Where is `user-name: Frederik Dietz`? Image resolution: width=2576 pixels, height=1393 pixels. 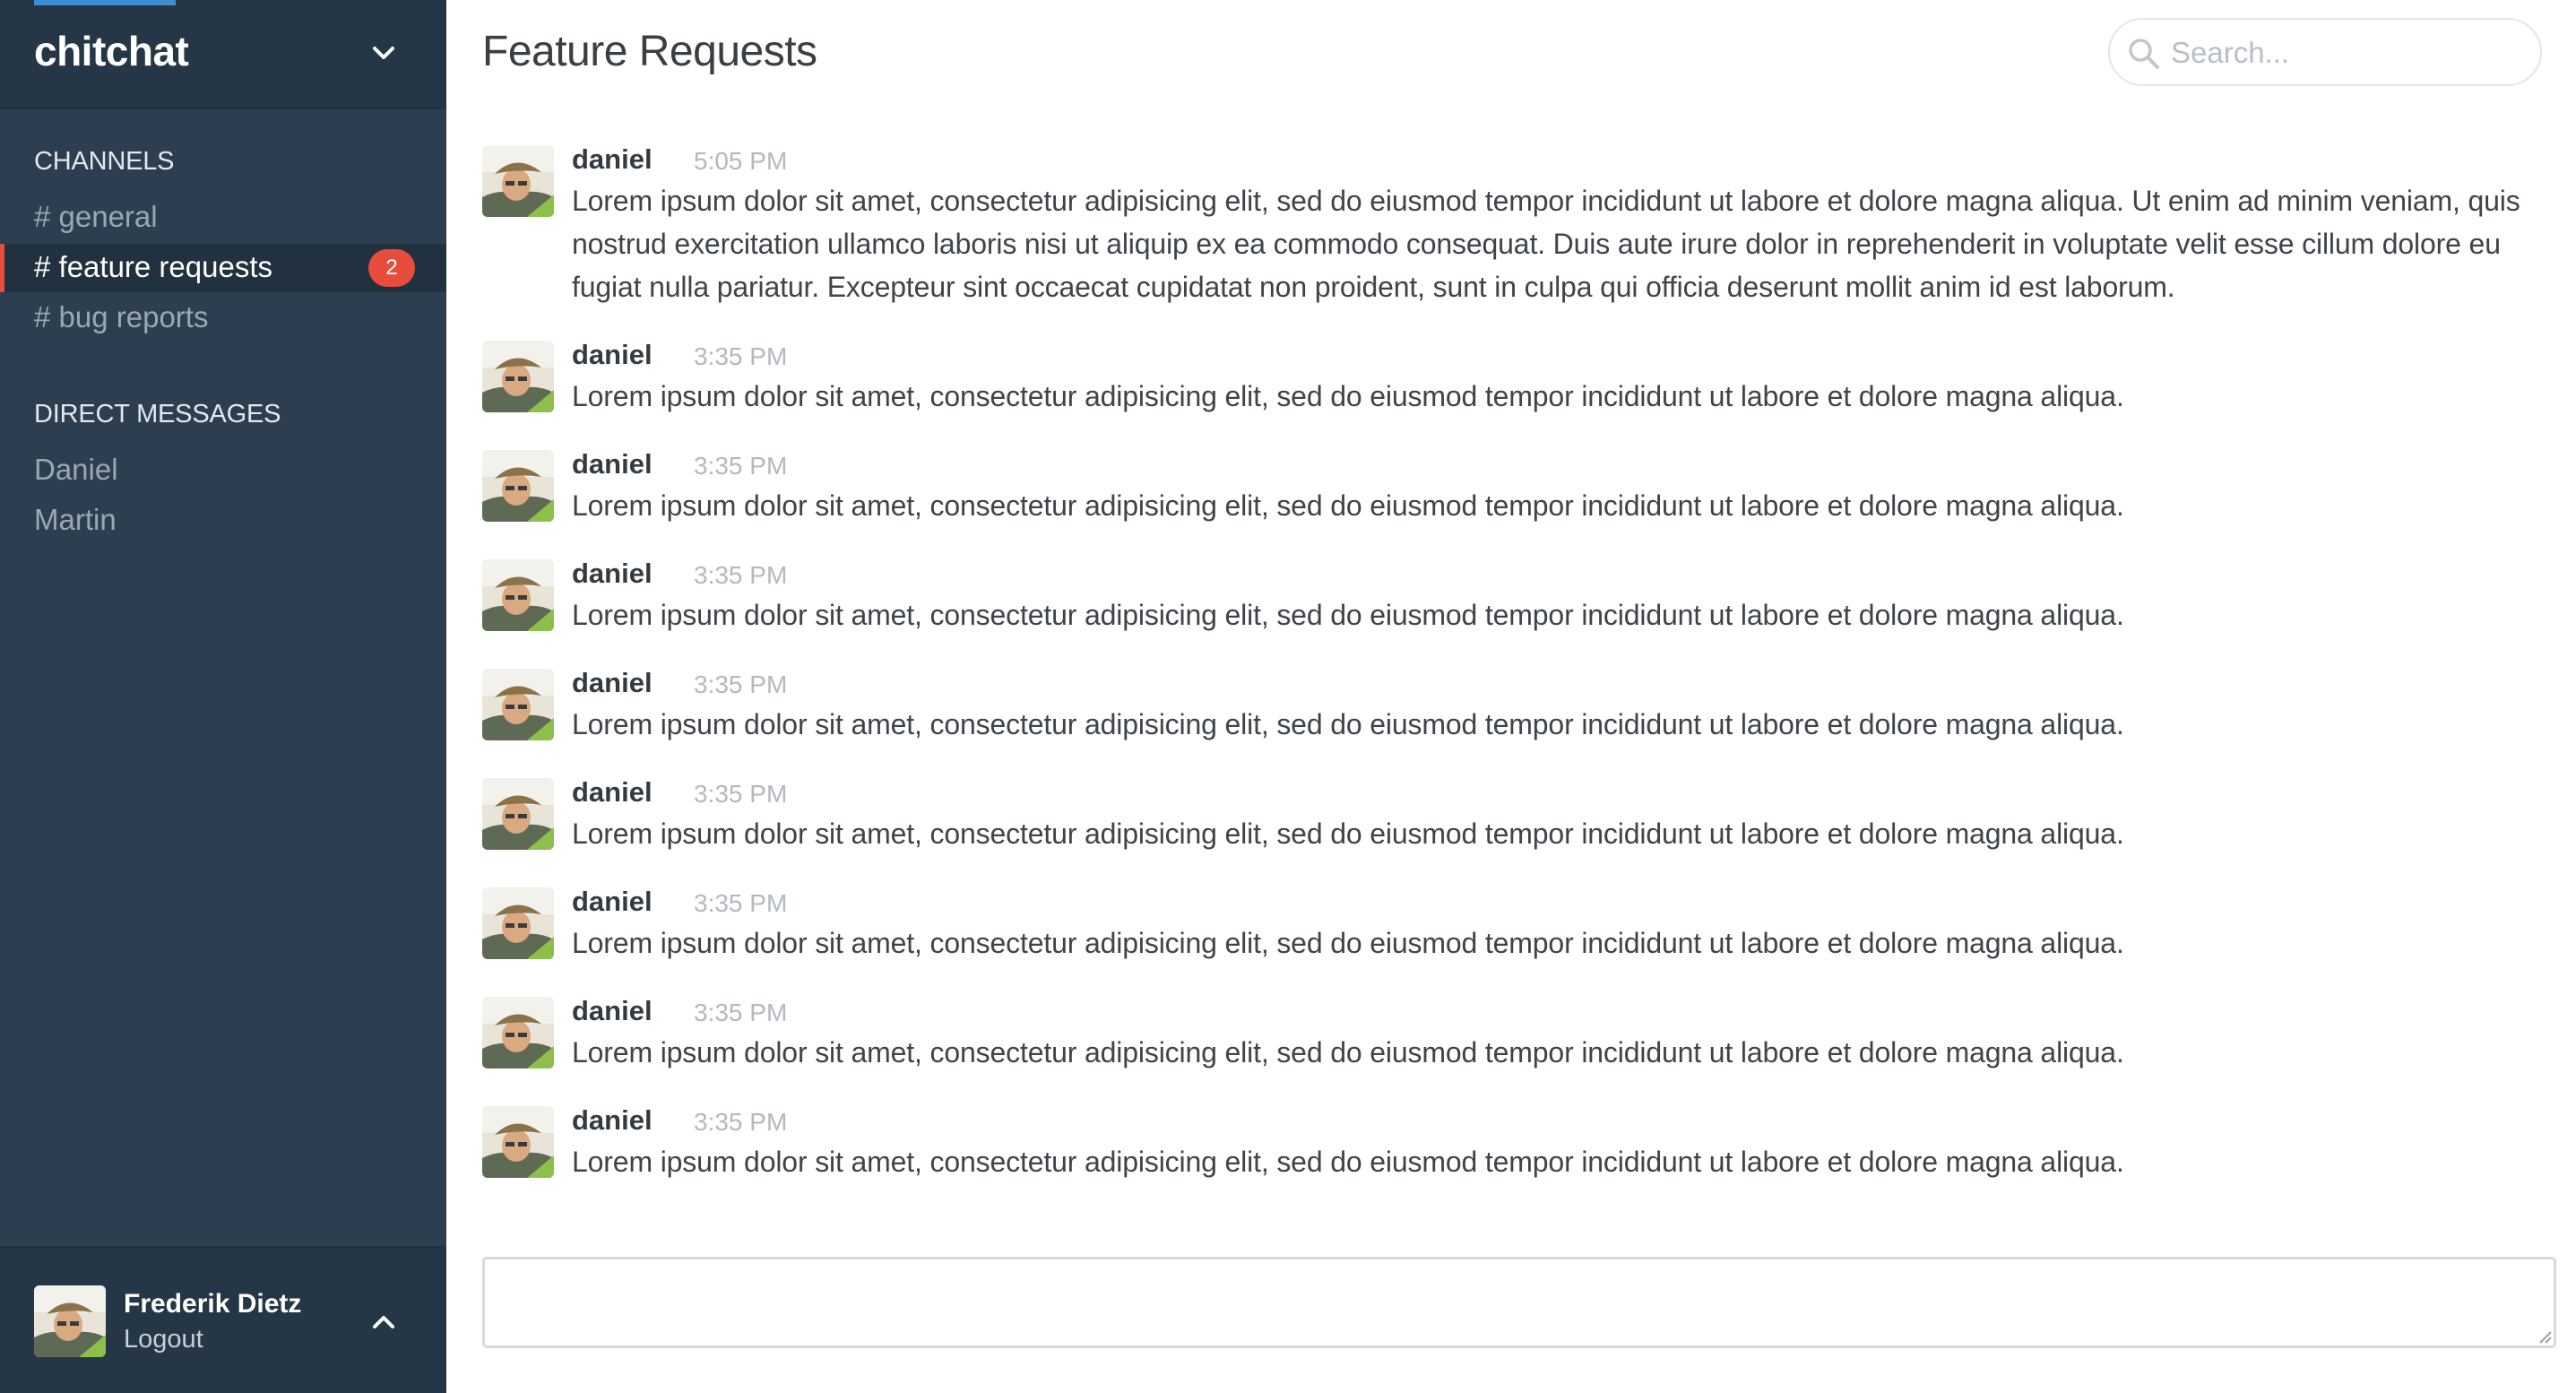 user-name: Frederik Dietz is located at coordinates (213, 1304).